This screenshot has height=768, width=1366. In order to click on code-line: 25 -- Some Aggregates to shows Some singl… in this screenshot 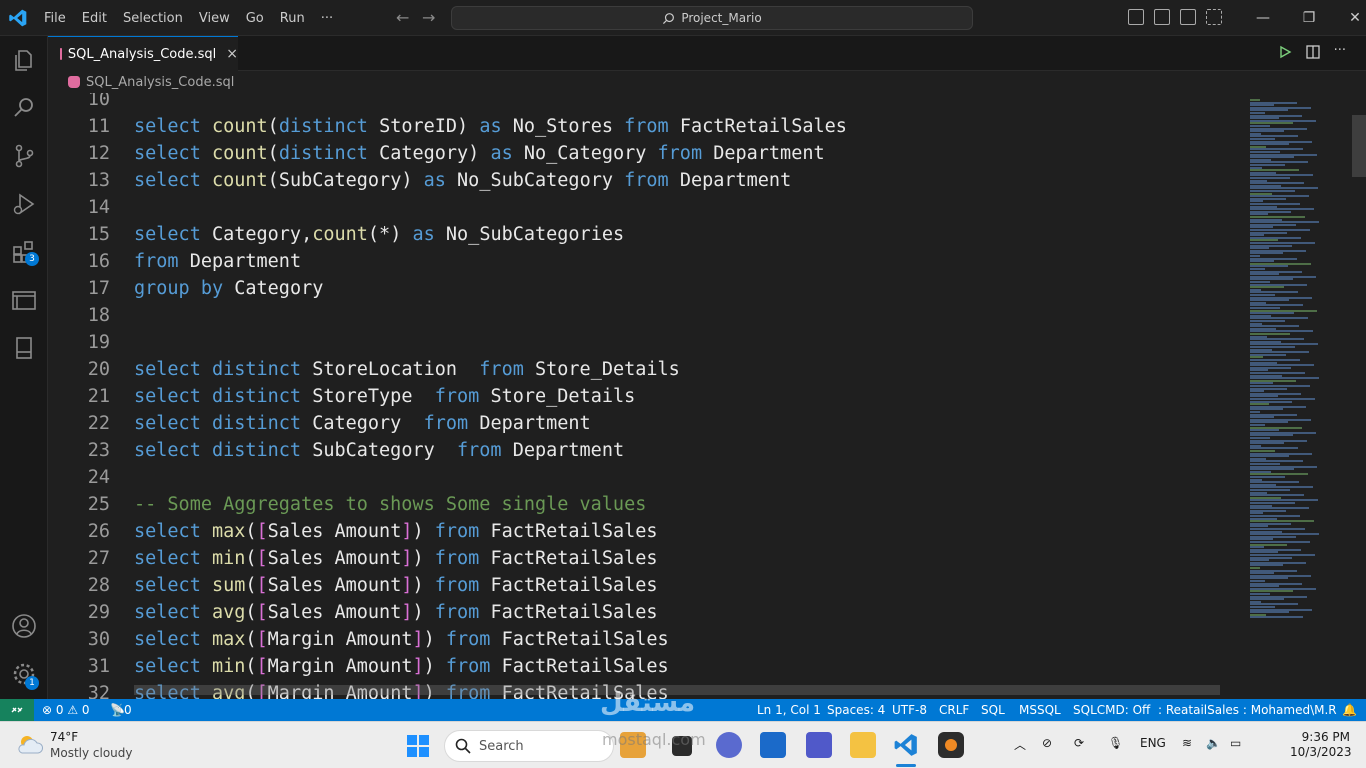, I will do `click(347, 504)`.